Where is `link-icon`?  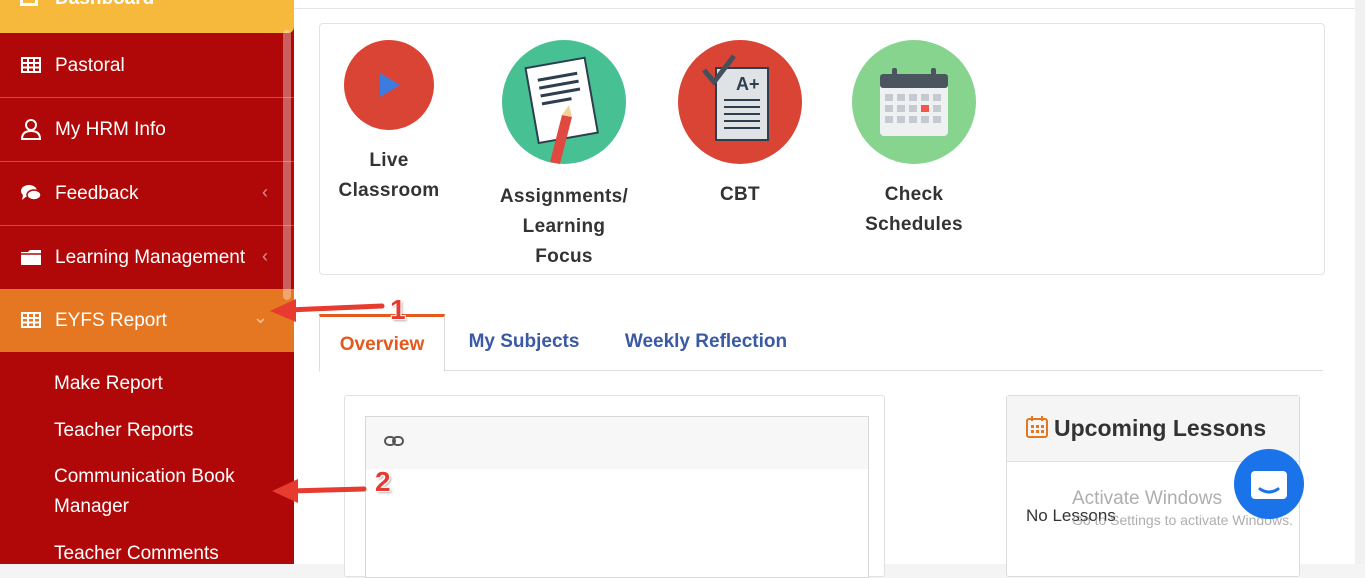
link-icon is located at coordinates (394, 441).